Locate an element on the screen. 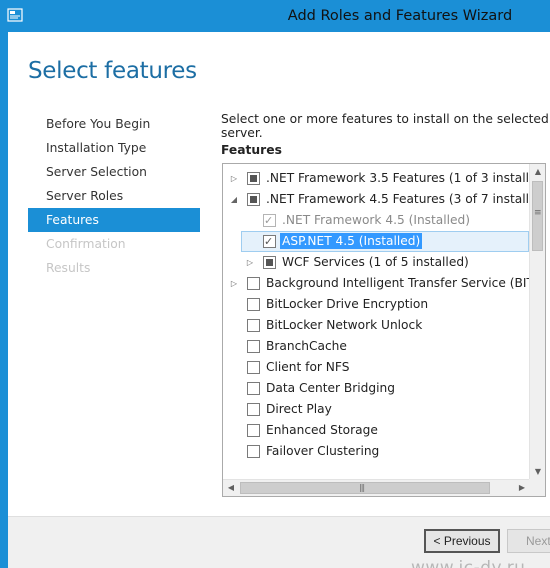 This screenshot has width=550, height=568. scroll-right-icon: ▶ is located at coordinates (522, 488).